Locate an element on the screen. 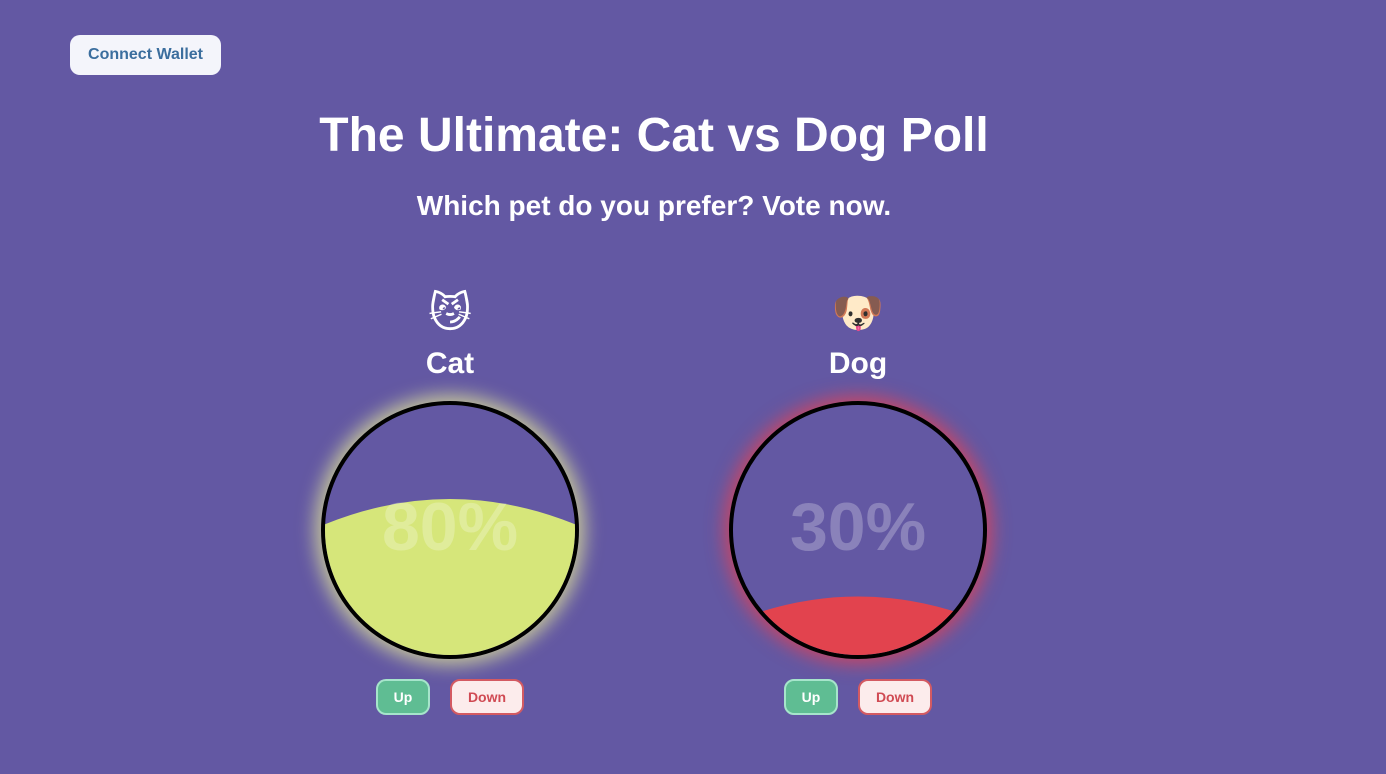 The width and height of the screenshot is (1386, 774). vote-gauge: 30% is located at coordinates (858, 530).